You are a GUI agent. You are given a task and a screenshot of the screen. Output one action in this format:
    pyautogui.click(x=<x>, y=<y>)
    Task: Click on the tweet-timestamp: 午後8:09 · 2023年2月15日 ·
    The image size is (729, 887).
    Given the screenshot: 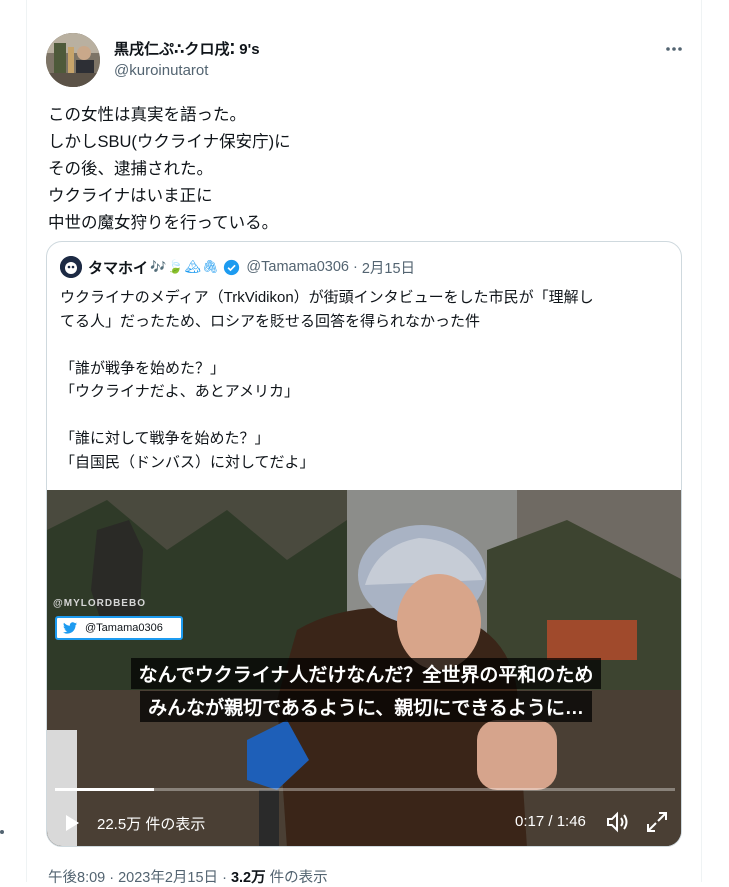 What is the action you would take?
    pyautogui.click(x=139, y=878)
    